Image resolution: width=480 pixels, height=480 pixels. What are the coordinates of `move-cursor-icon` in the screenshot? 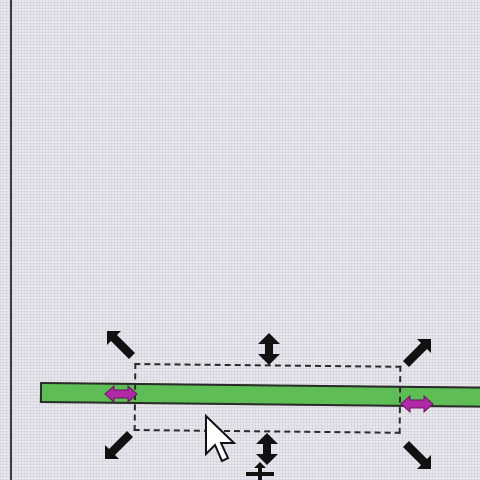 It's located at (260, 471).